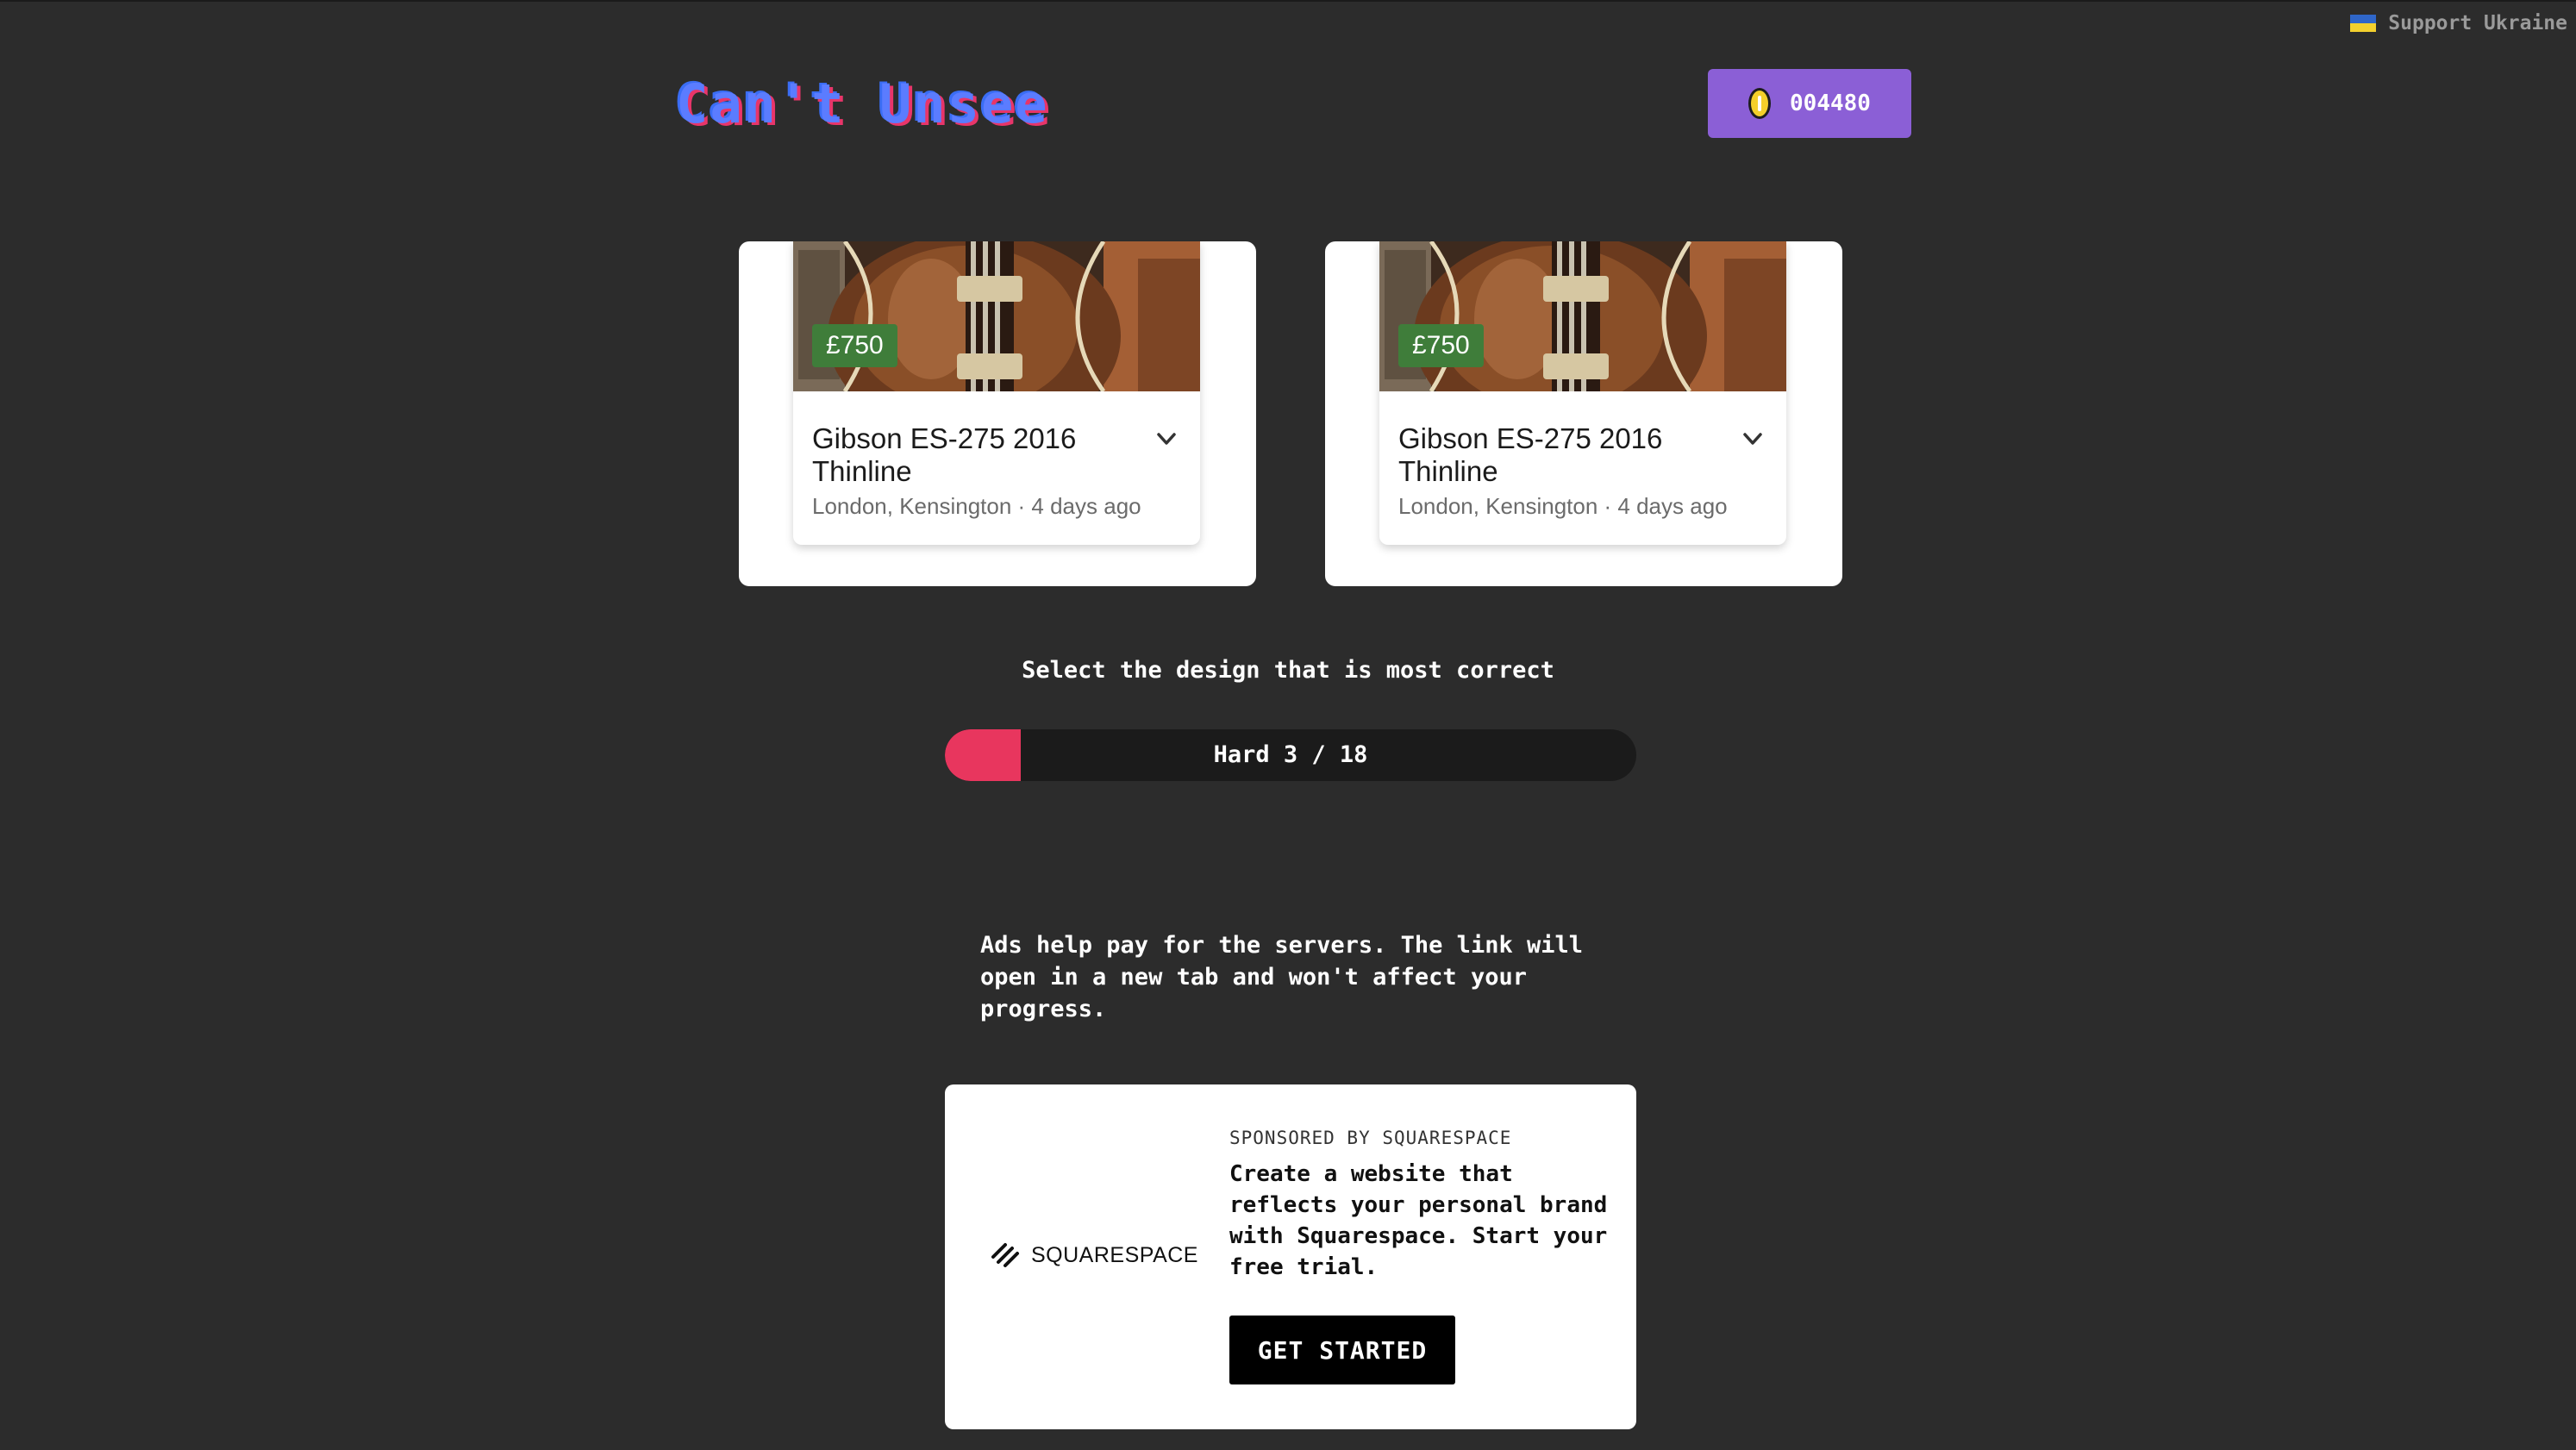 This screenshot has height=1450, width=2576. What do you see at coordinates (1005, 1255) in the screenshot?
I see `squarespace-logo-icon` at bounding box center [1005, 1255].